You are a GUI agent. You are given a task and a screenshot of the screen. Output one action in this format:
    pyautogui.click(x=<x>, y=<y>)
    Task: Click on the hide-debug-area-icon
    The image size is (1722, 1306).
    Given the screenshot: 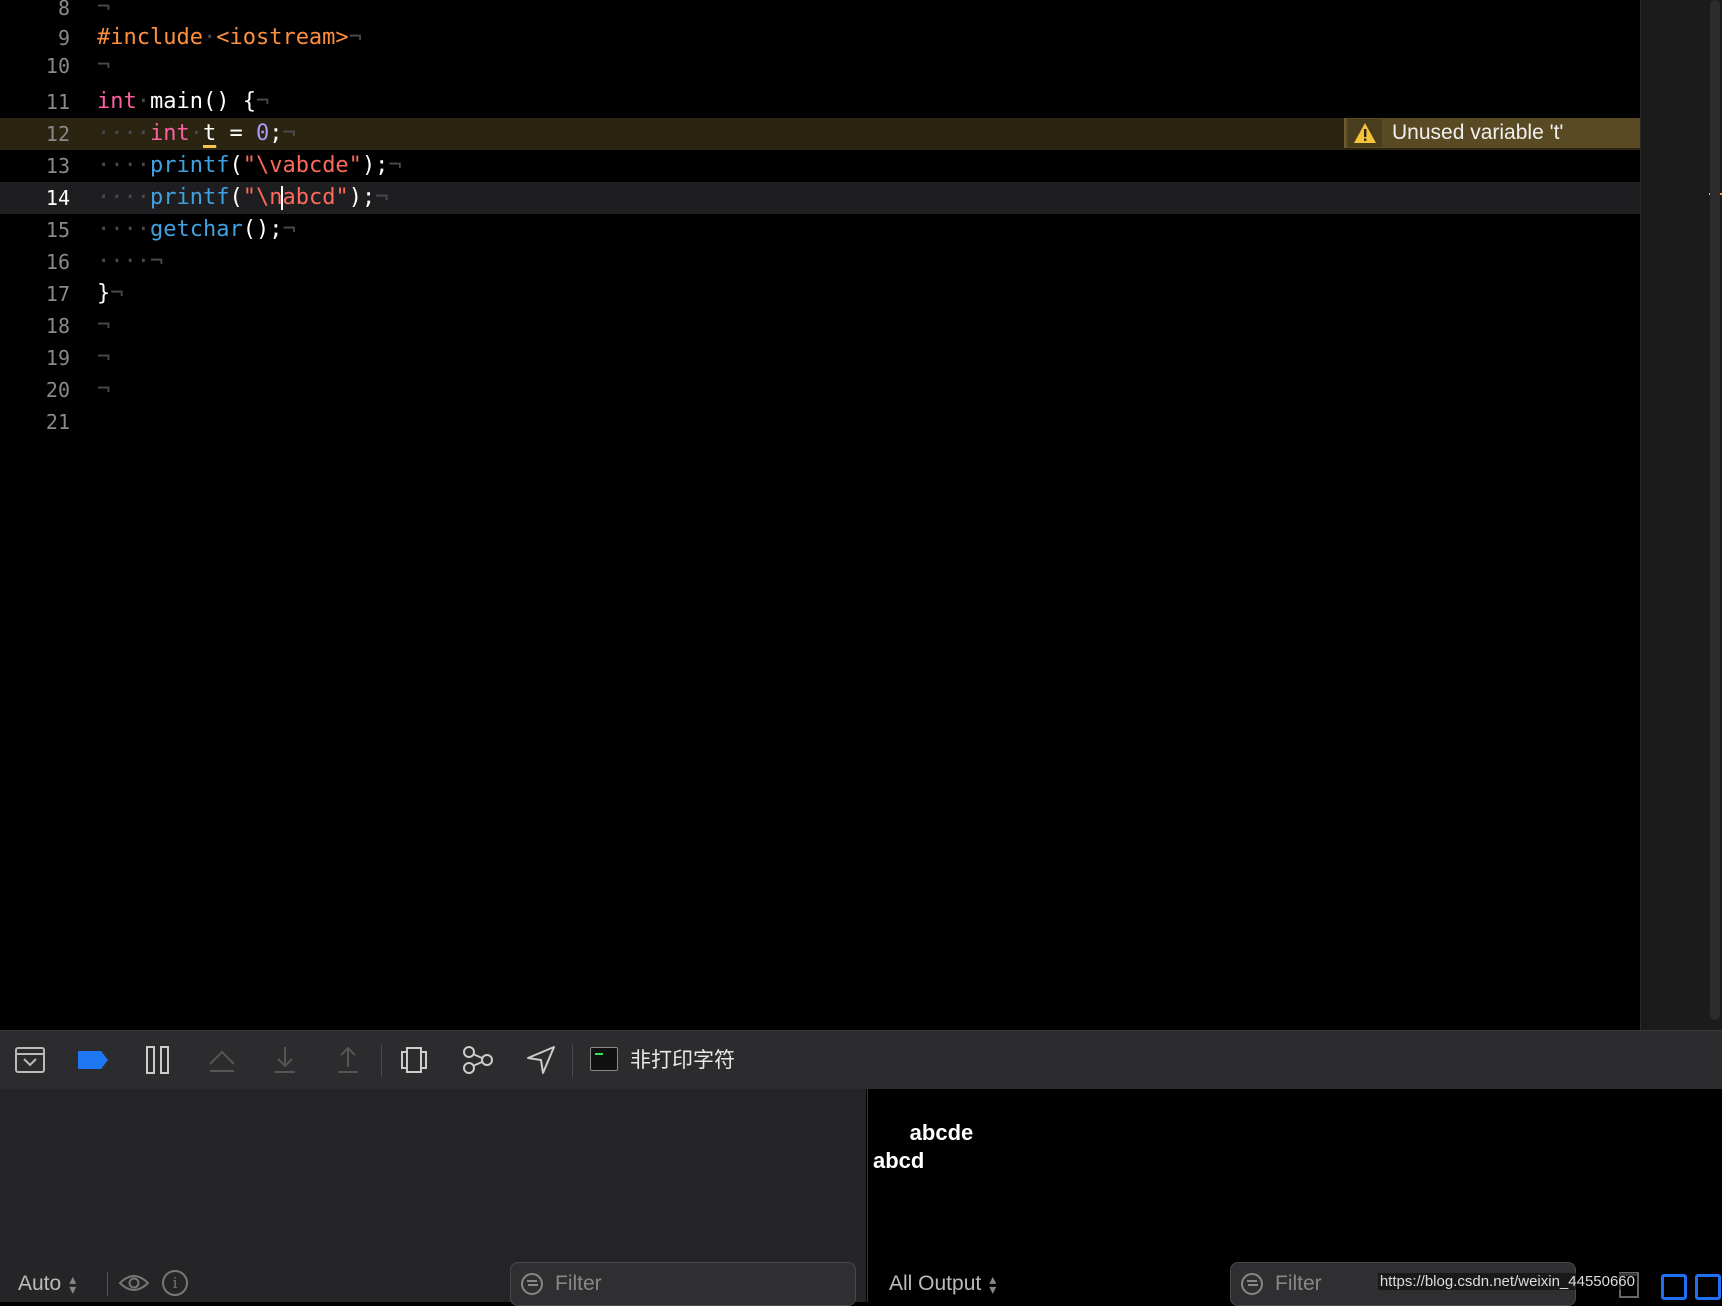 What is the action you would take?
    pyautogui.click(x=30, y=1060)
    